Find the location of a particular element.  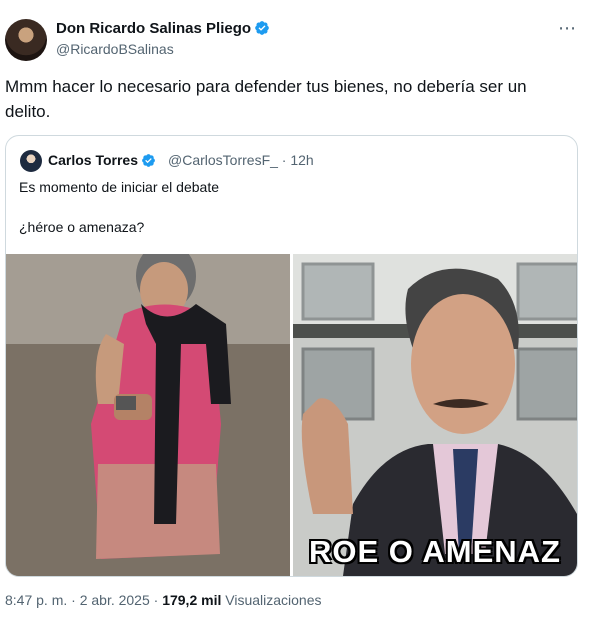

author-name-row: Don Ricardo Salinas Pliego is located at coordinates (163, 28).